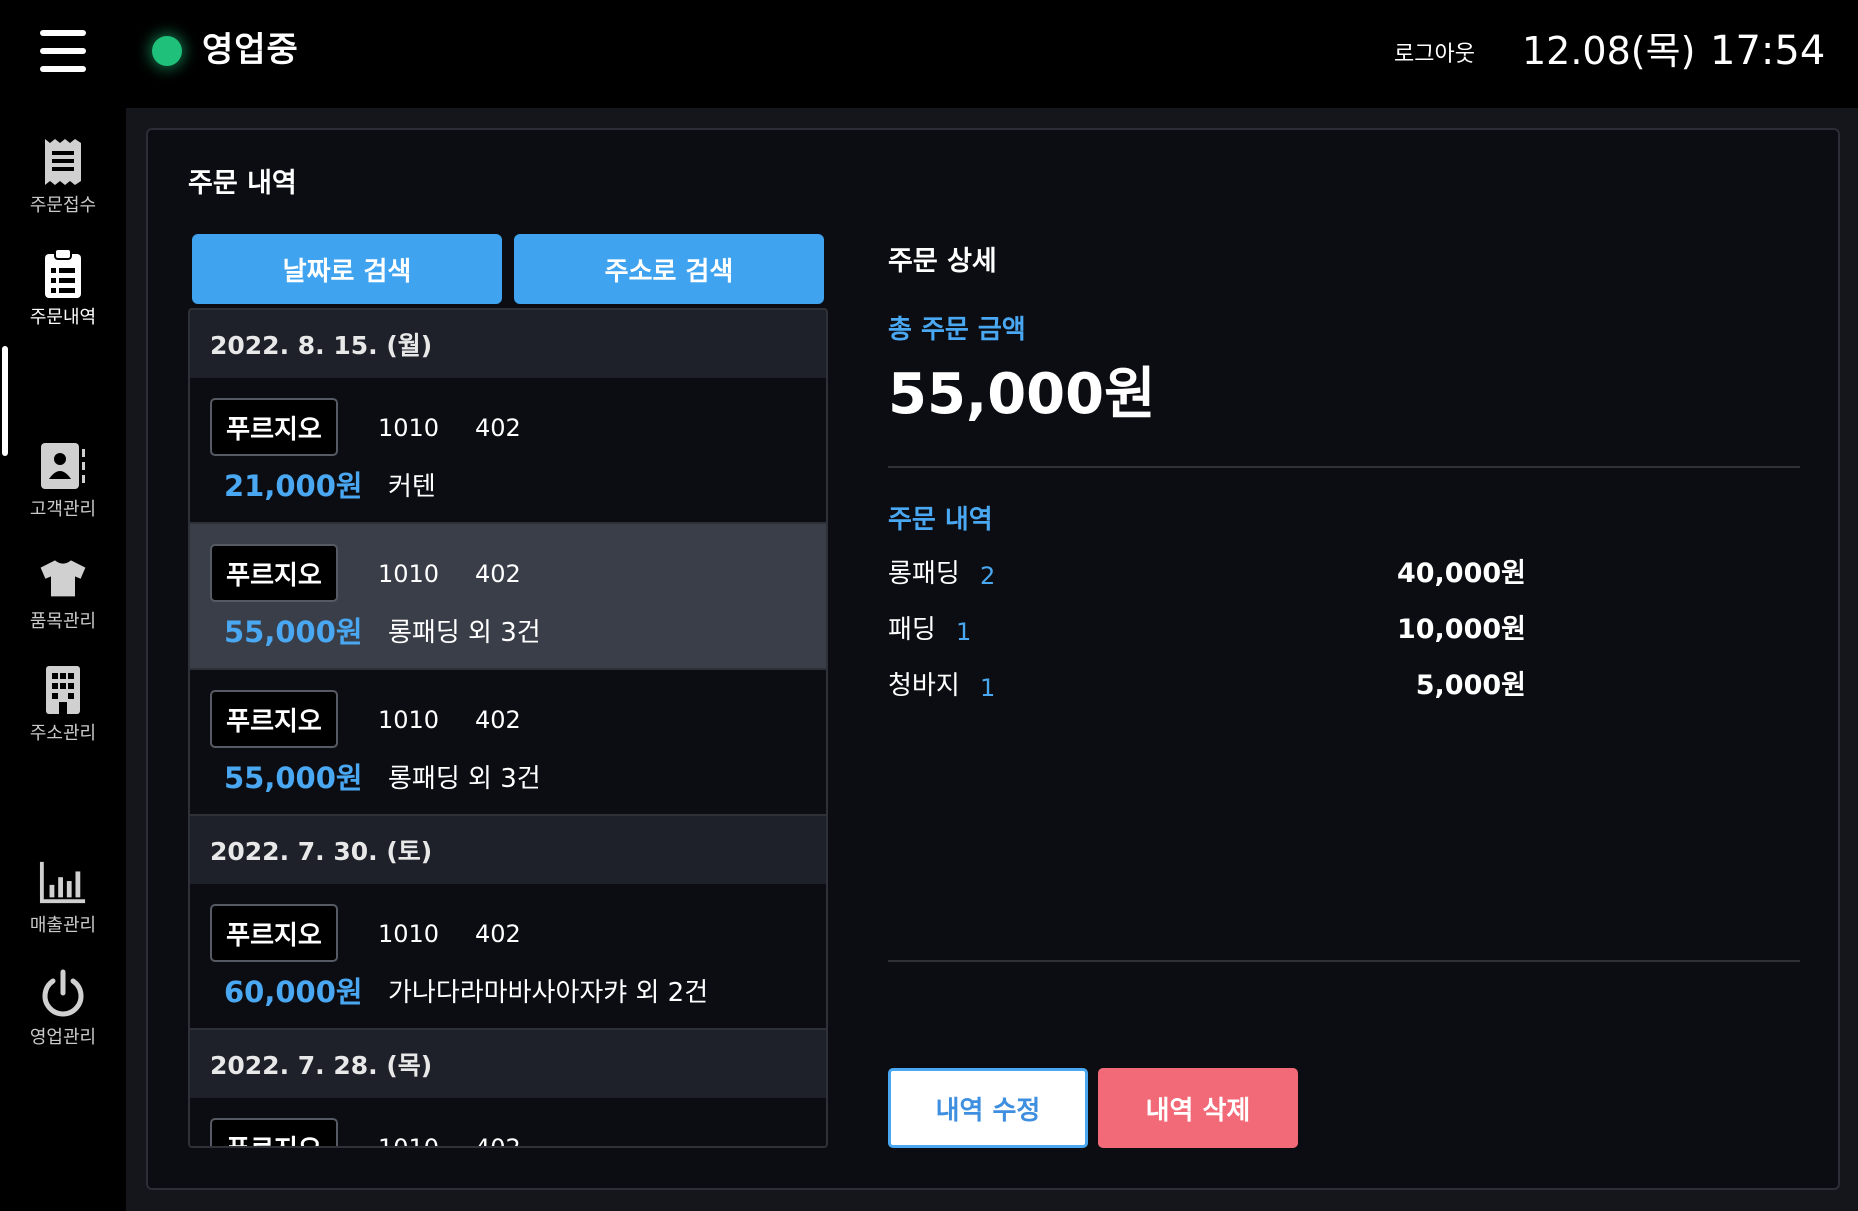  I want to click on item-price: 40,000원, so click(1461, 573).